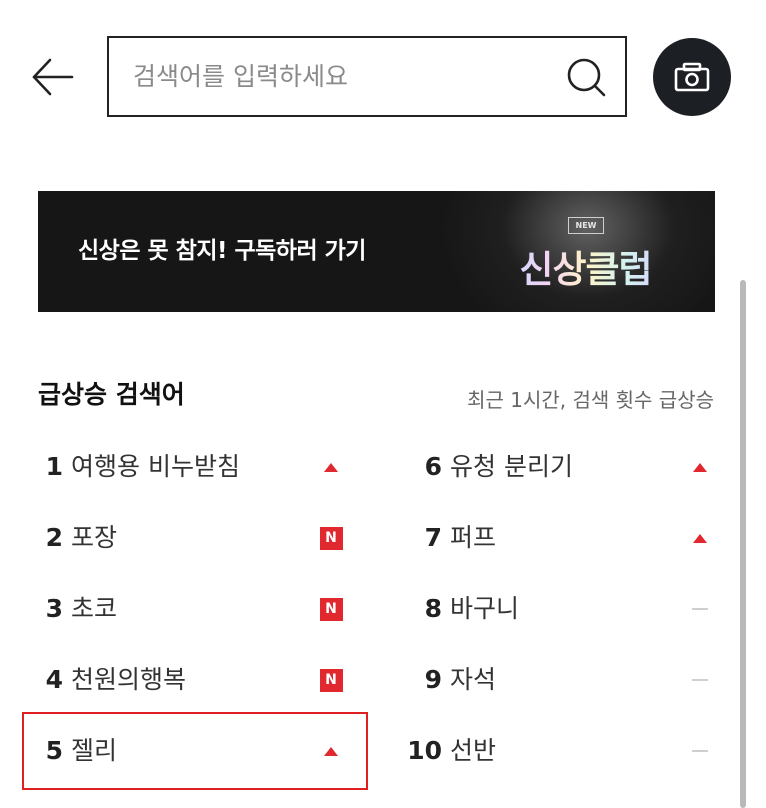 The image size is (766, 808). What do you see at coordinates (586, 77) in the screenshot?
I see `search-icon` at bounding box center [586, 77].